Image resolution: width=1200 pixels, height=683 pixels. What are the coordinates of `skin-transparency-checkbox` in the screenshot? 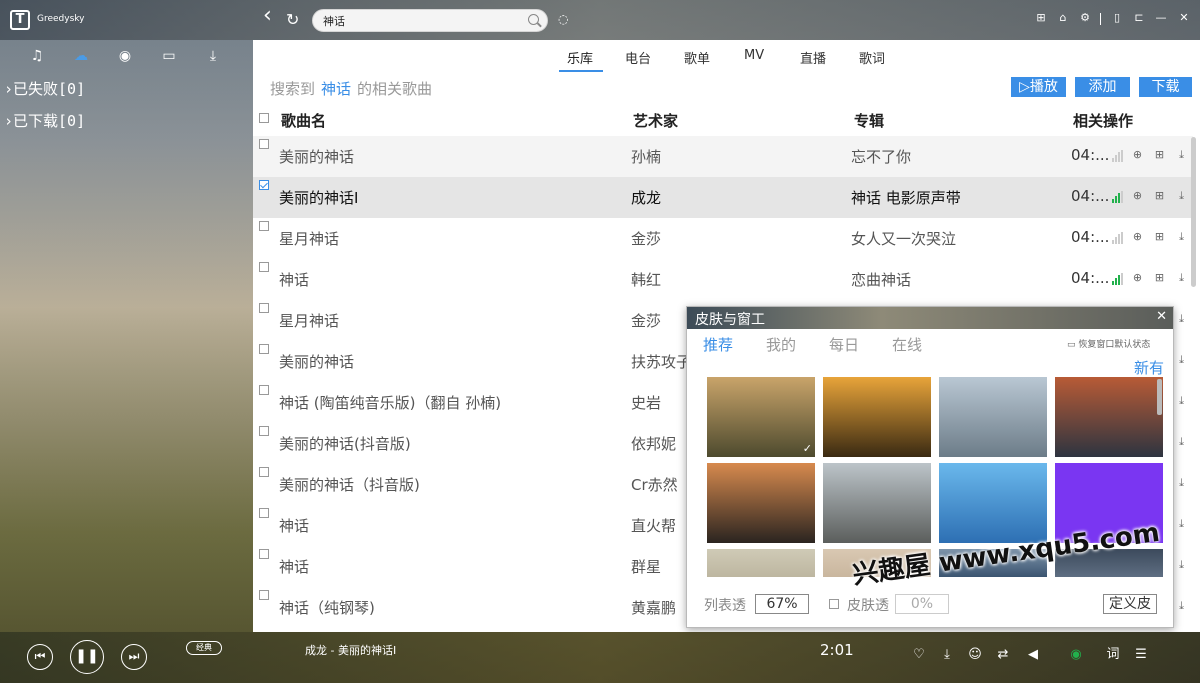 It's located at (834, 604).